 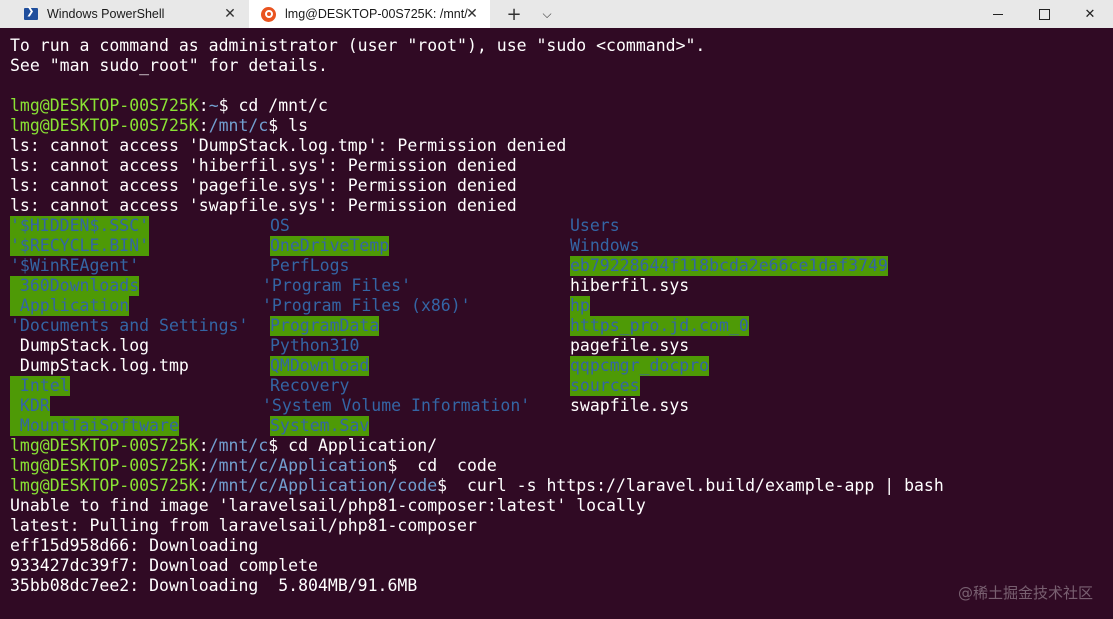 I want to click on ls-entry: sources, so click(x=605, y=386).